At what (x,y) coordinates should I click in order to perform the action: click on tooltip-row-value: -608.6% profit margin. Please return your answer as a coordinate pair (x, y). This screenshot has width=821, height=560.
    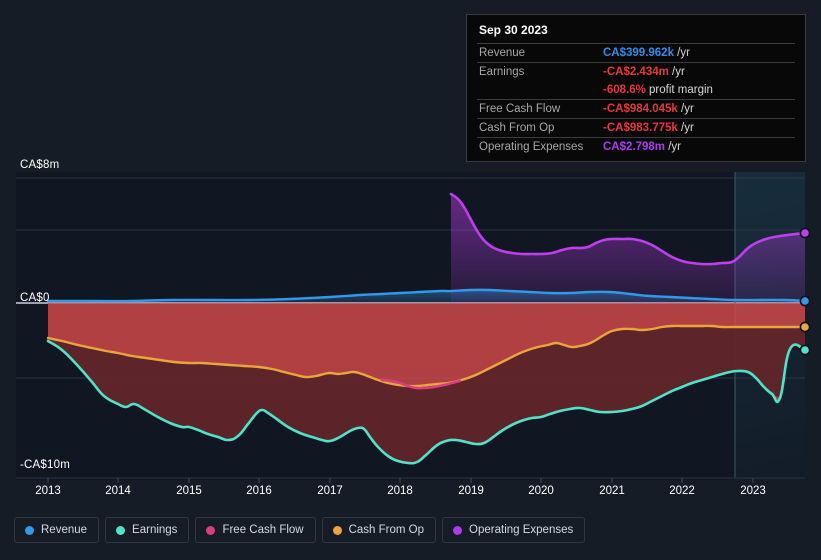
    Looking at the image, I should click on (698, 90).